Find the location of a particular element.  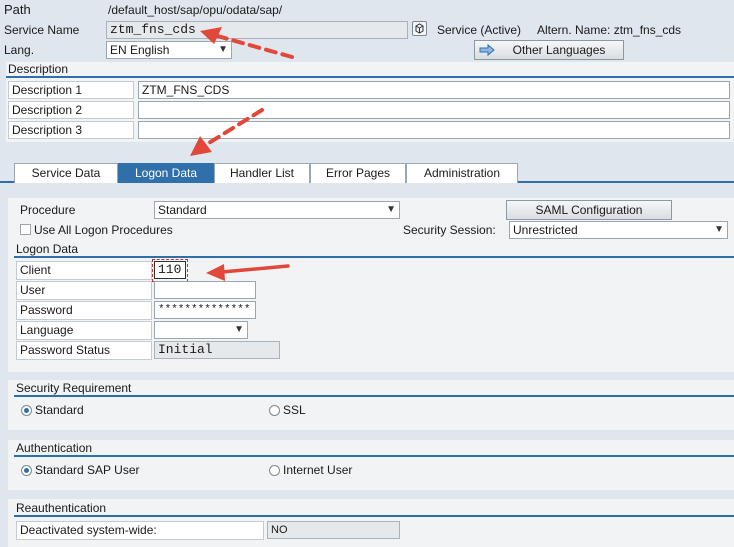

arrow-to-logon-tab is located at coordinates (227, 132).